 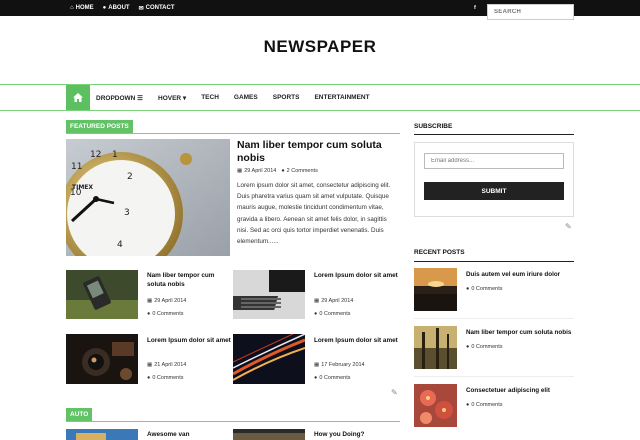 I want to click on envelope-icon: ✉, so click(x=141, y=8).